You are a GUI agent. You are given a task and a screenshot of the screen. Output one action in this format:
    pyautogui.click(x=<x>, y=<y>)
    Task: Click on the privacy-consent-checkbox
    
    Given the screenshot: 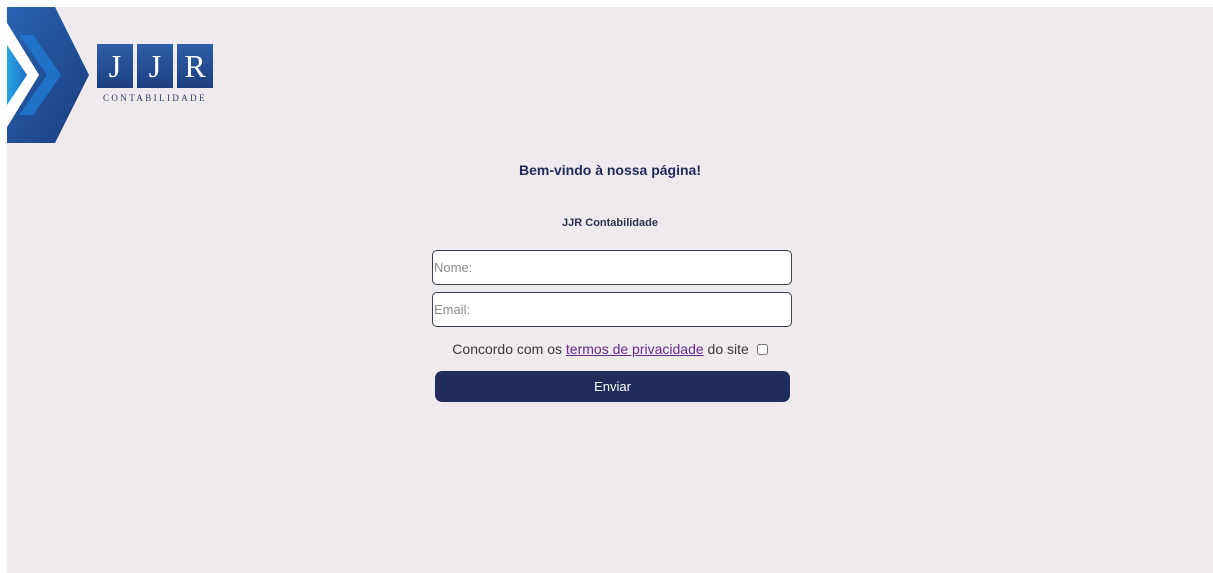 What is the action you would take?
    pyautogui.click(x=762, y=349)
    